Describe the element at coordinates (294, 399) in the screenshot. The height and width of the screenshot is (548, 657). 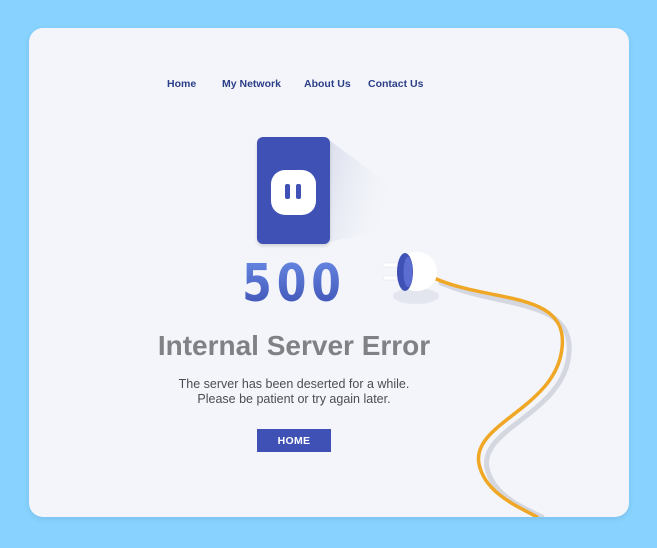
I see `error-description-line-2: Please be patient or try again later.` at that location.